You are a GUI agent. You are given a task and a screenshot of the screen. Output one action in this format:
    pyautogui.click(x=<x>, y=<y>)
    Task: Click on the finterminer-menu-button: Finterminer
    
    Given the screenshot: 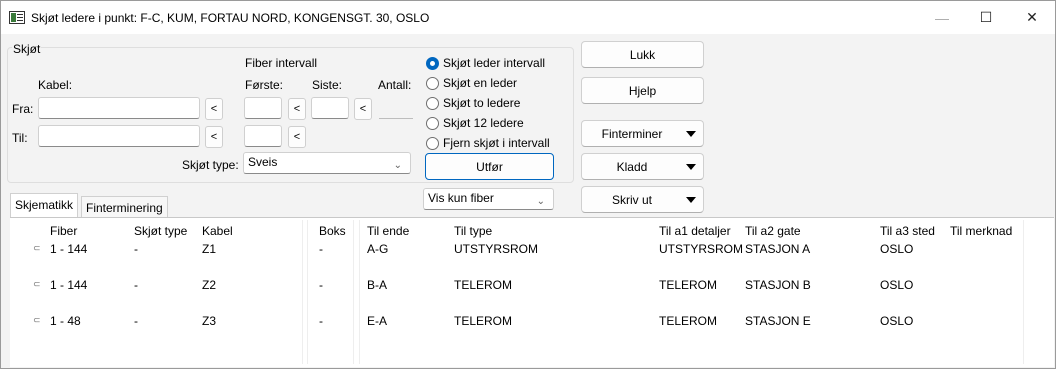 What is the action you would take?
    pyautogui.click(x=642, y=133)
    